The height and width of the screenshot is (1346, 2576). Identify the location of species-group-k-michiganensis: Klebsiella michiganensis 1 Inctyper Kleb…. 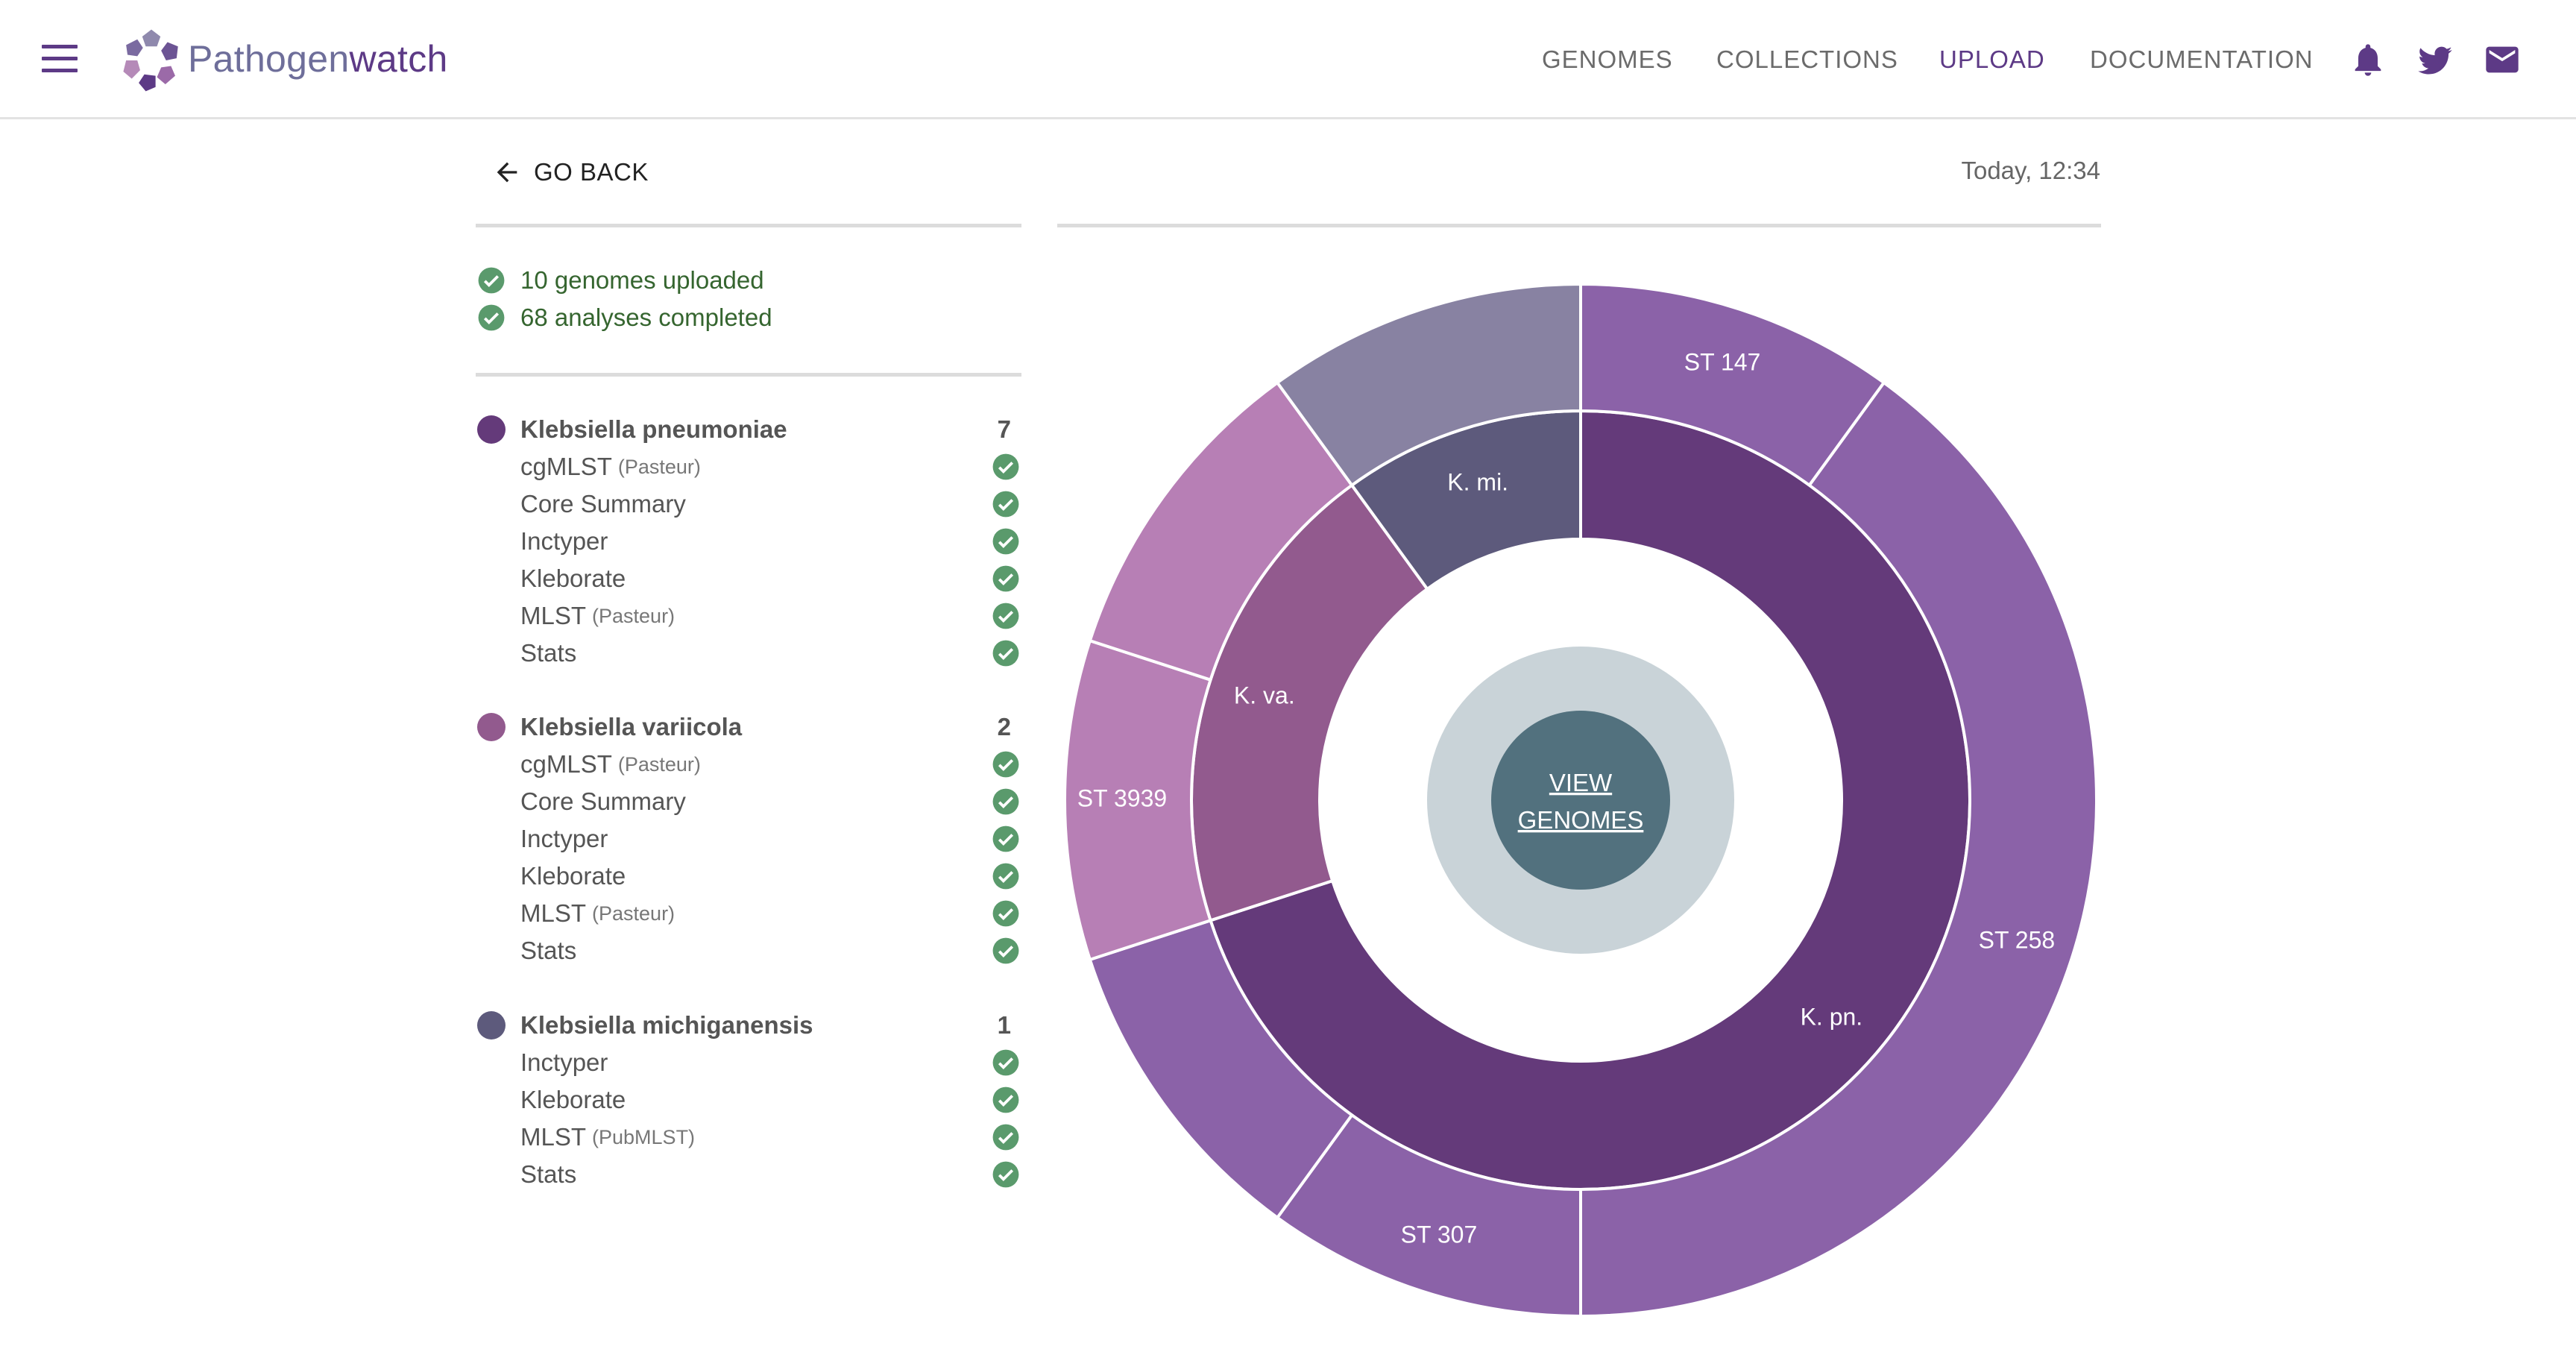
(749, 1100).